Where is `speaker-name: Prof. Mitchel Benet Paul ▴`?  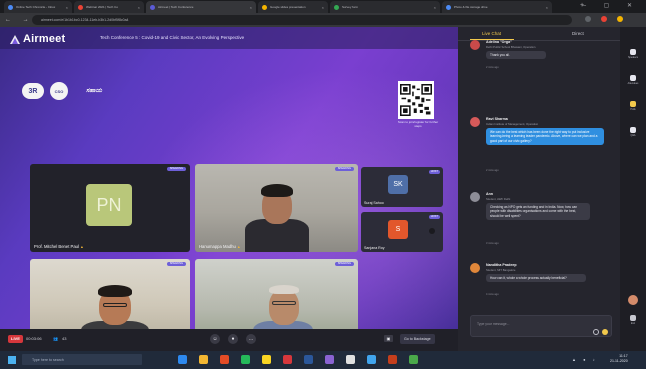
speaker-name: Prof. Mitchel Benet Paul ▴ is located at coordinates (58, 246).